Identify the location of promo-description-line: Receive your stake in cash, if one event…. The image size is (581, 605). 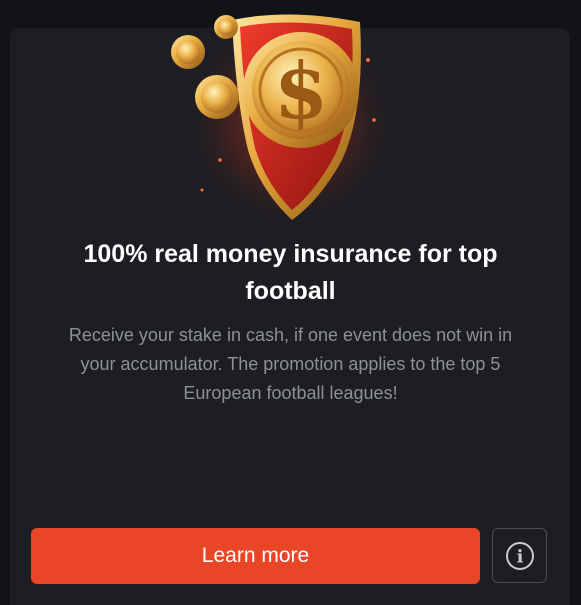
(290, 335).